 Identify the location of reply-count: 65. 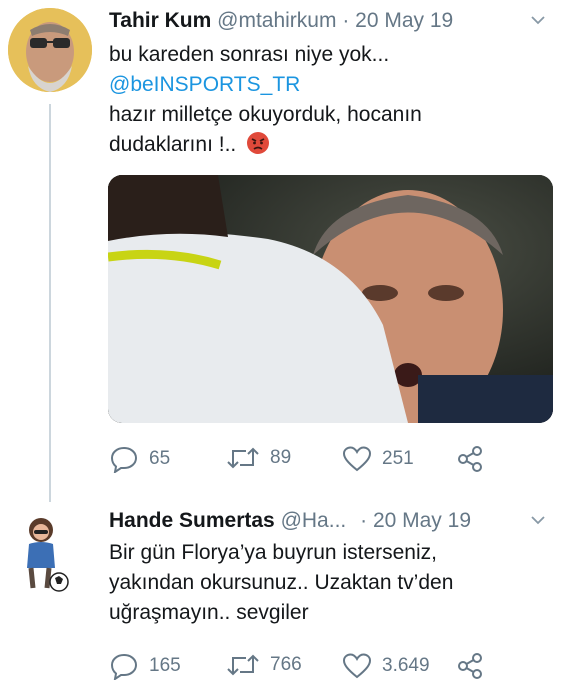
(160, 458).